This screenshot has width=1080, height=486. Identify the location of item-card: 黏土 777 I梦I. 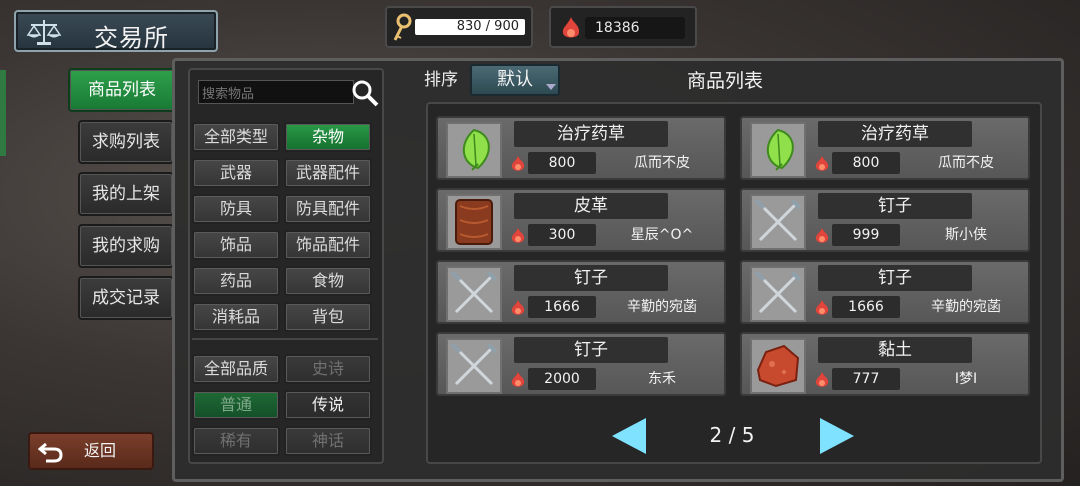
(885, 364).